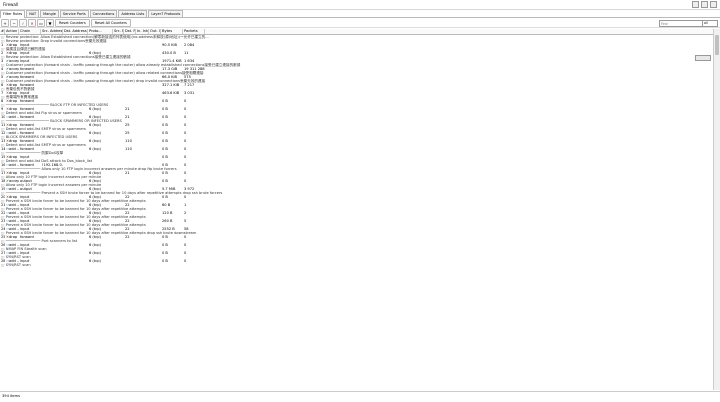 This screenshot has height=402, width=720. What do you see at coordinates (5, 23) in the screenshot?
I see `add-button: +` at bounding box center [5, 23].